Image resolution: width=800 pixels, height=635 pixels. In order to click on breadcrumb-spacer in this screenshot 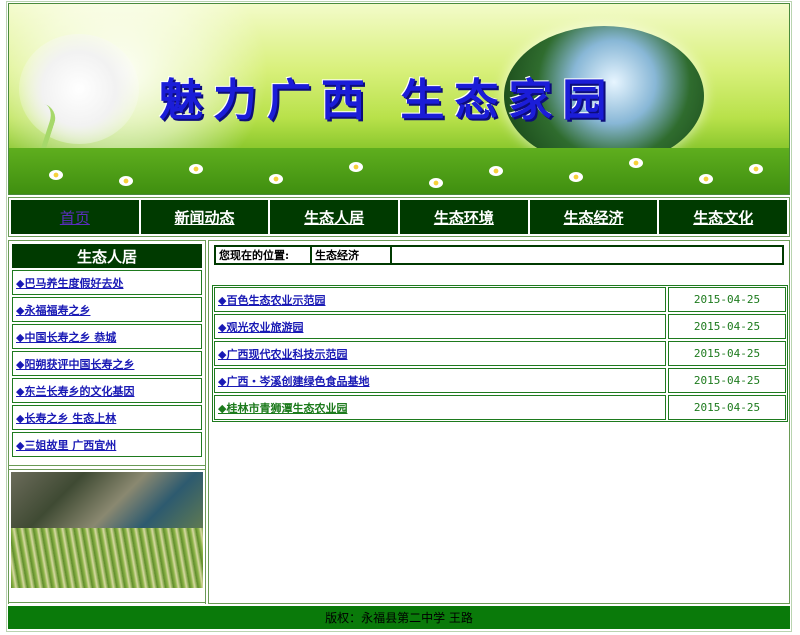, I will do `click(587, 255)`.